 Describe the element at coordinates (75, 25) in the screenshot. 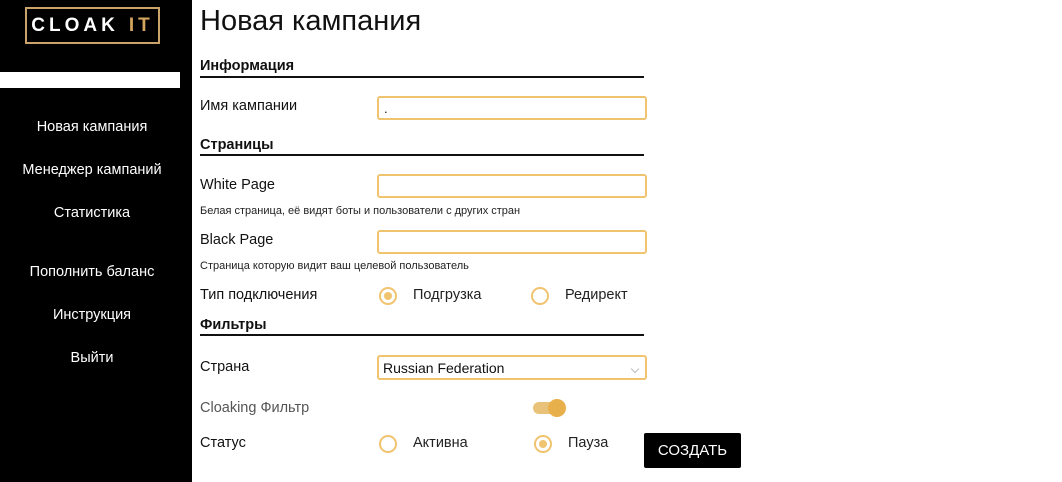

I see `logo-text: CLOAK` at that location.